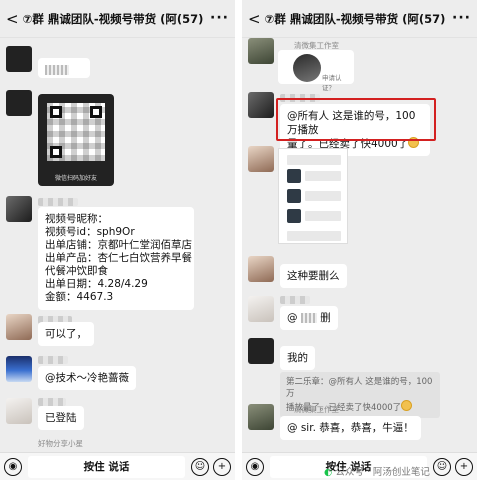  I want to click on message-bubble: @ sir. 恭喜，恭喜，牛逼！, so click(350, 428).